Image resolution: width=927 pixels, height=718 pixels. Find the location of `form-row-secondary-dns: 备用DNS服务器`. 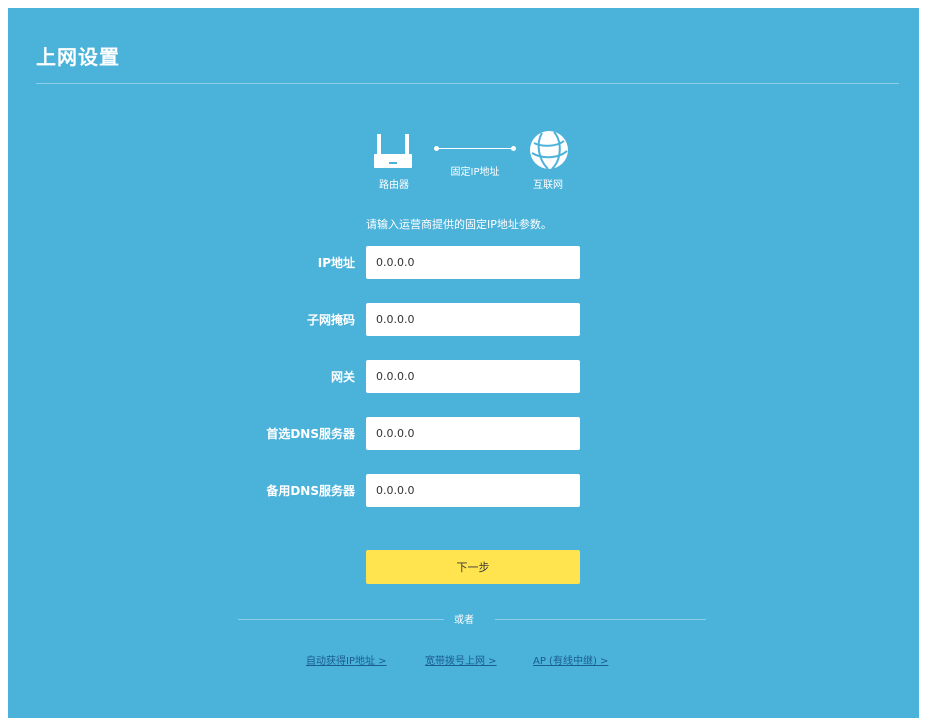

form-row-secondary-dns: 备用DNS服务器 is located at coordinates (463, 490).